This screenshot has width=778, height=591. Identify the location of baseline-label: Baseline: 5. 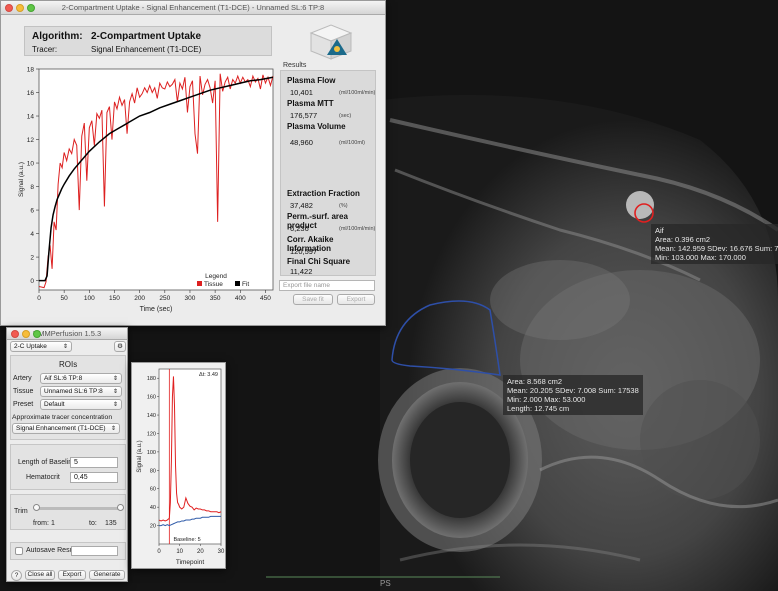
(186, 540).